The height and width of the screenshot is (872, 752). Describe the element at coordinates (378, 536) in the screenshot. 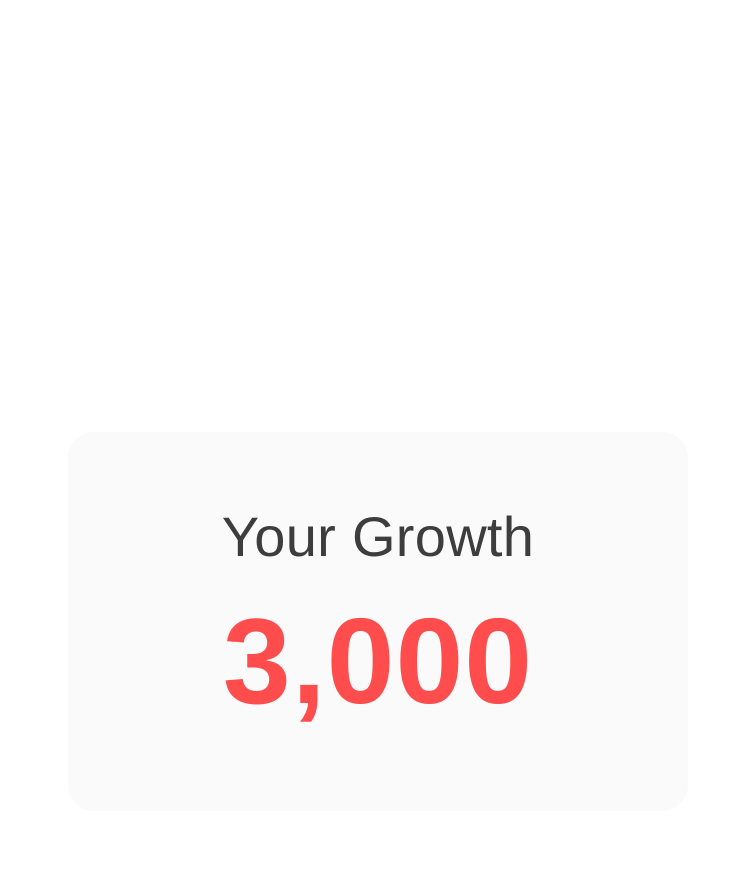

I see `growth-title: Your Growth` at that location.